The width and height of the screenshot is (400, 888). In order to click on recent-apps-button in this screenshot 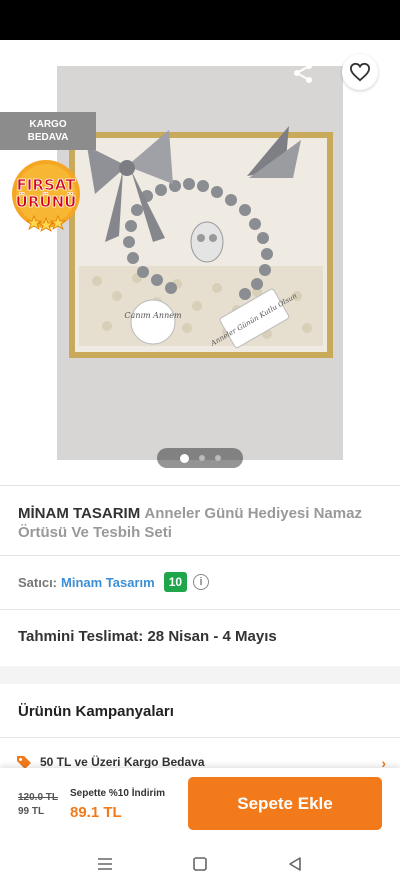, I will do `click(105, 864)`.